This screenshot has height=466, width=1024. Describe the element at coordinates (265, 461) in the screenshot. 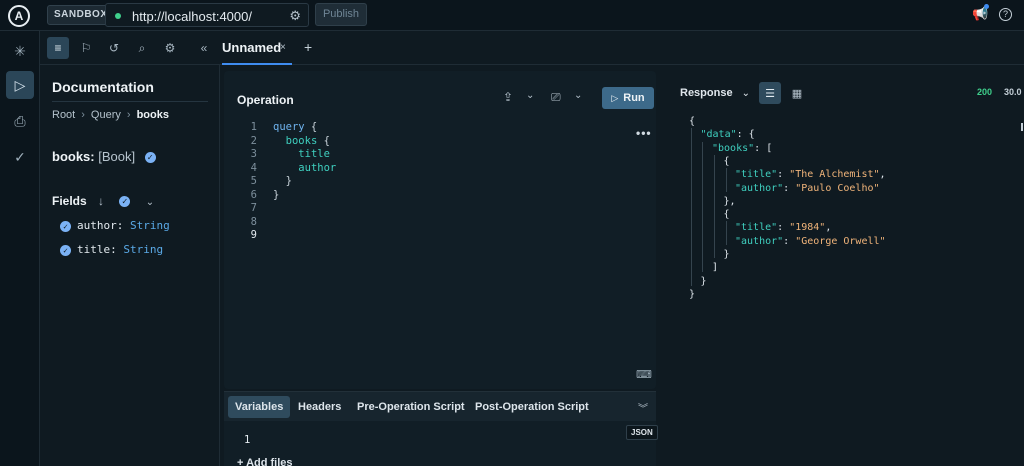

I see `add-files-button: + Add files` at that location.